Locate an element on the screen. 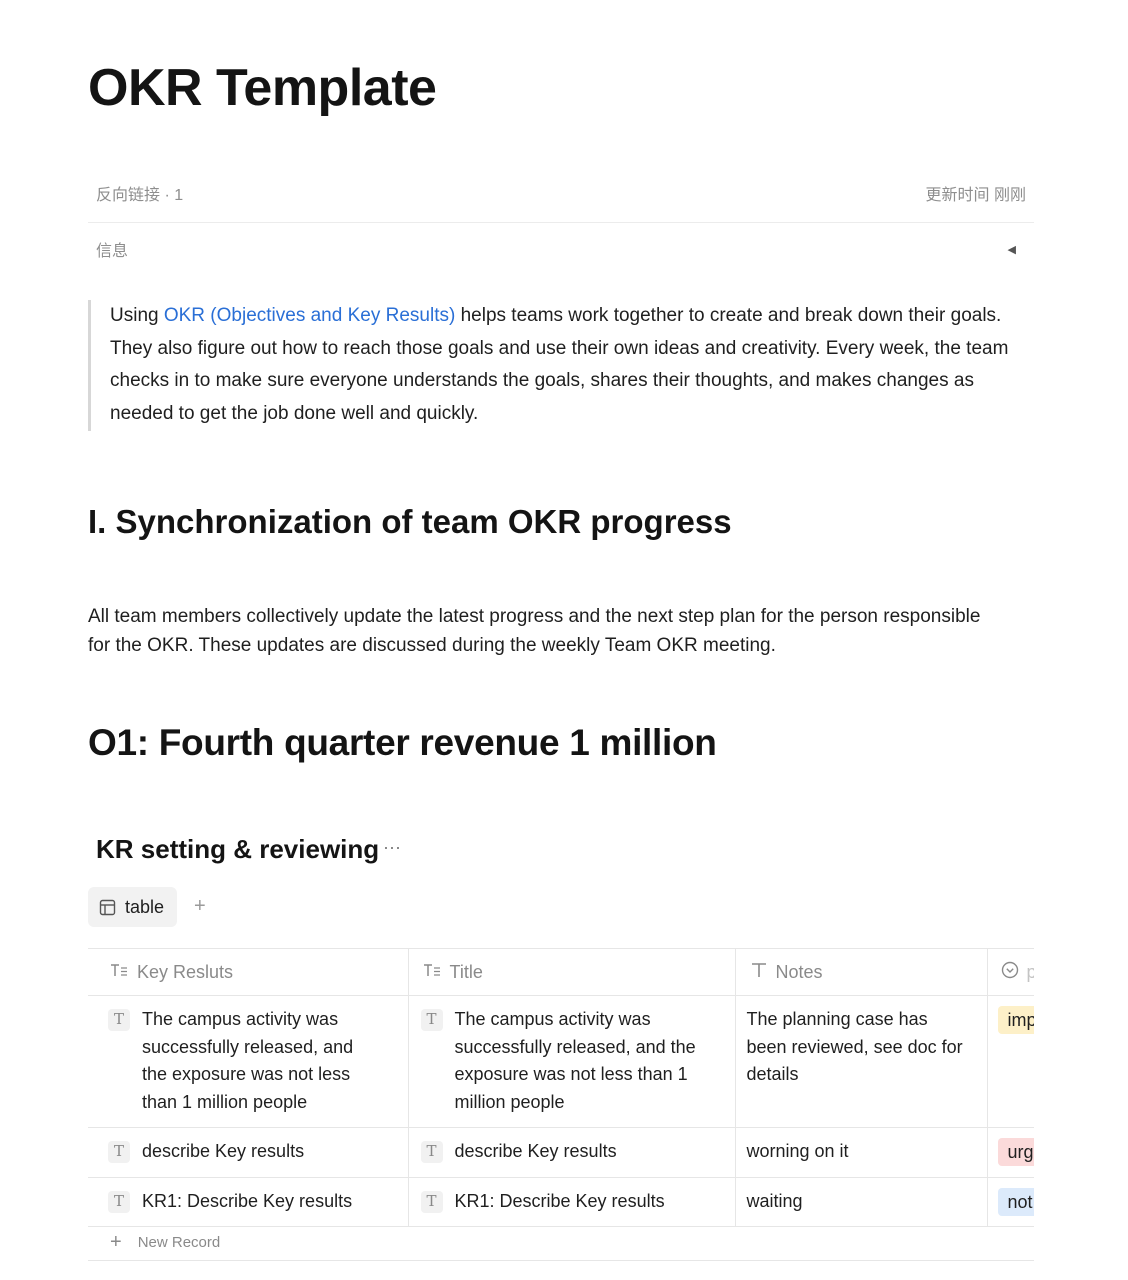 The width and height of the screenshot is (1128, 1280). new-record-row: + New Record is located at coordinates (561, 1243).